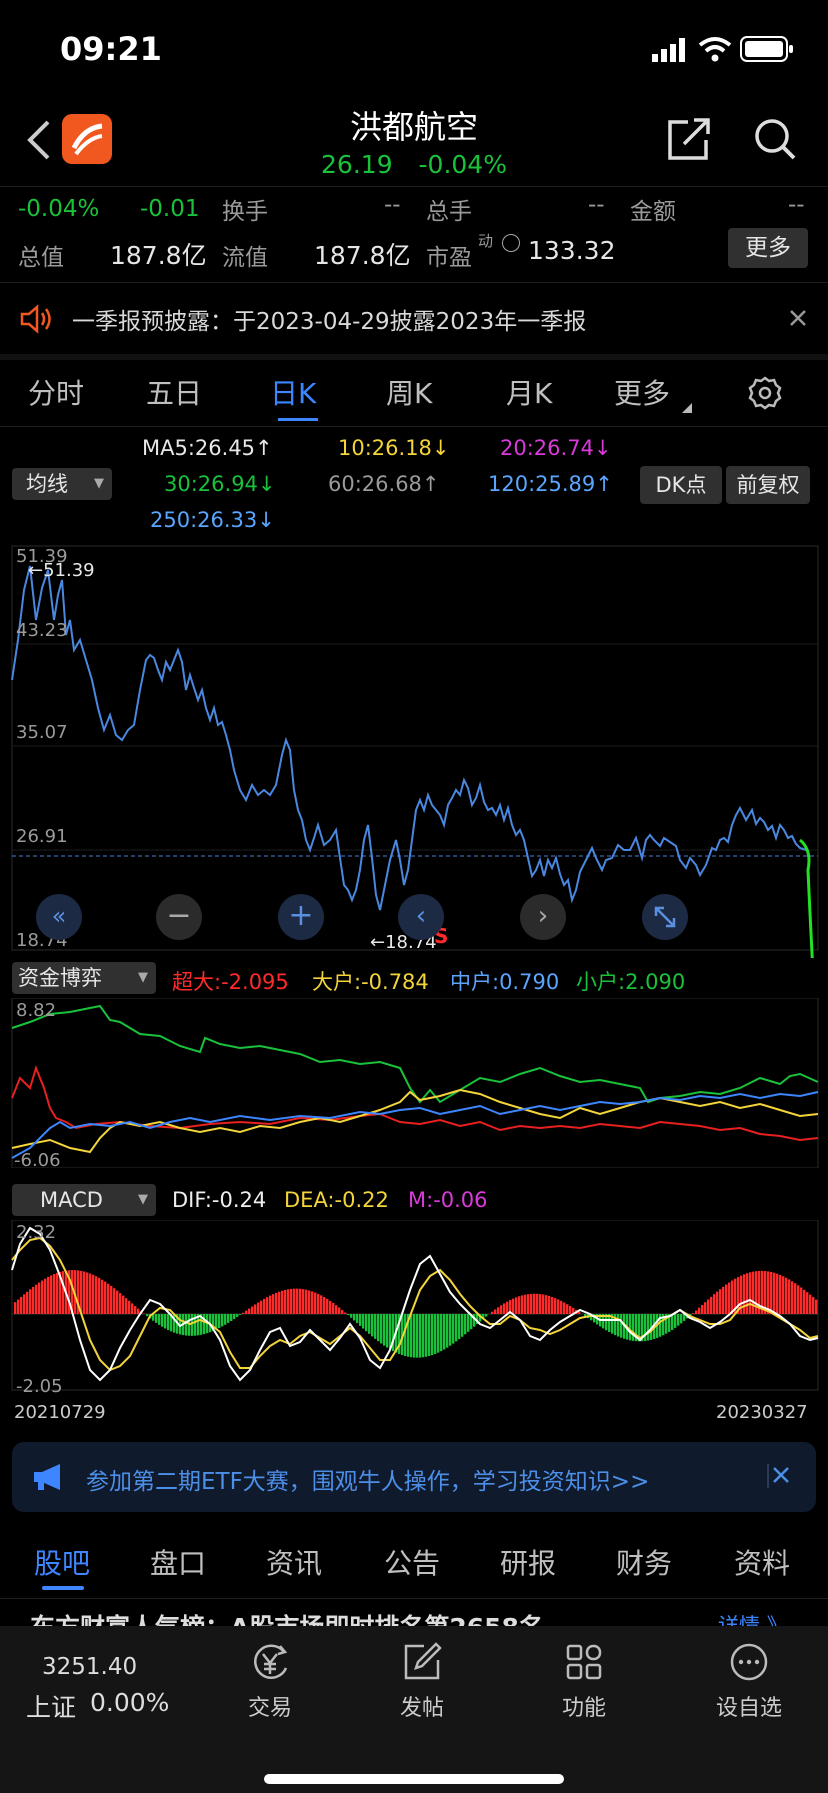 This screenshot has height=1793, width=828. I want to click on tab-order-book: 盘口, so click(178, 1562).